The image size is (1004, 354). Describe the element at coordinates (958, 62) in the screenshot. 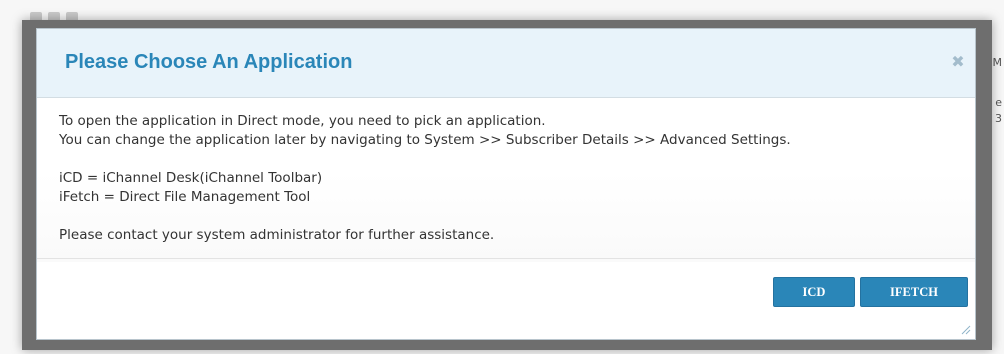

I see `close-icon: ✖` at that location.